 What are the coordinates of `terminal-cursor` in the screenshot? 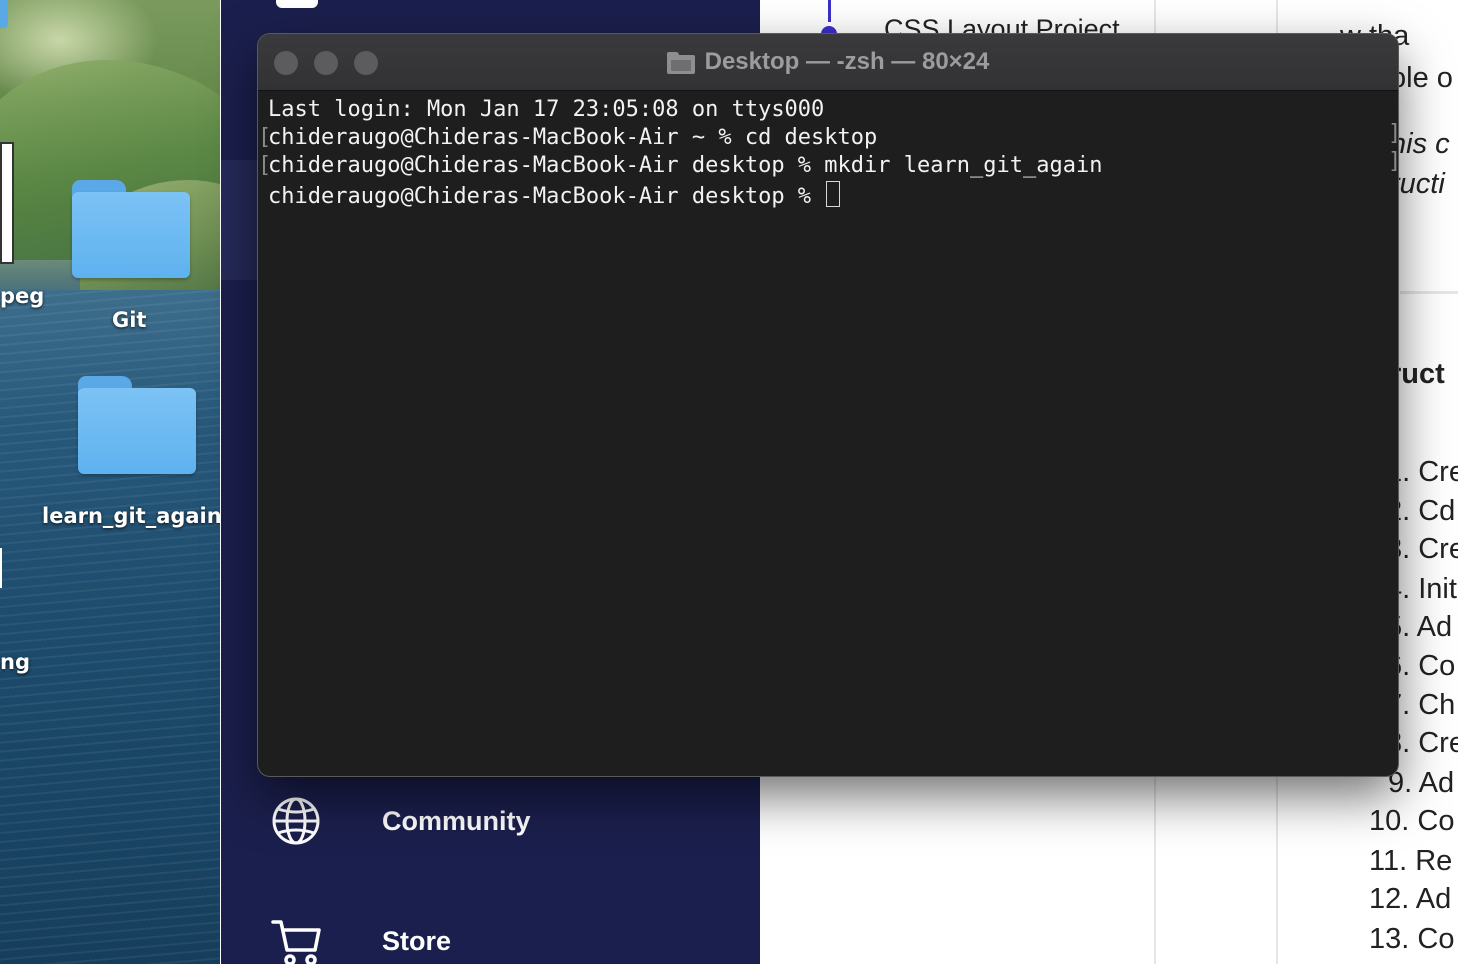 It's located at (833, 194).